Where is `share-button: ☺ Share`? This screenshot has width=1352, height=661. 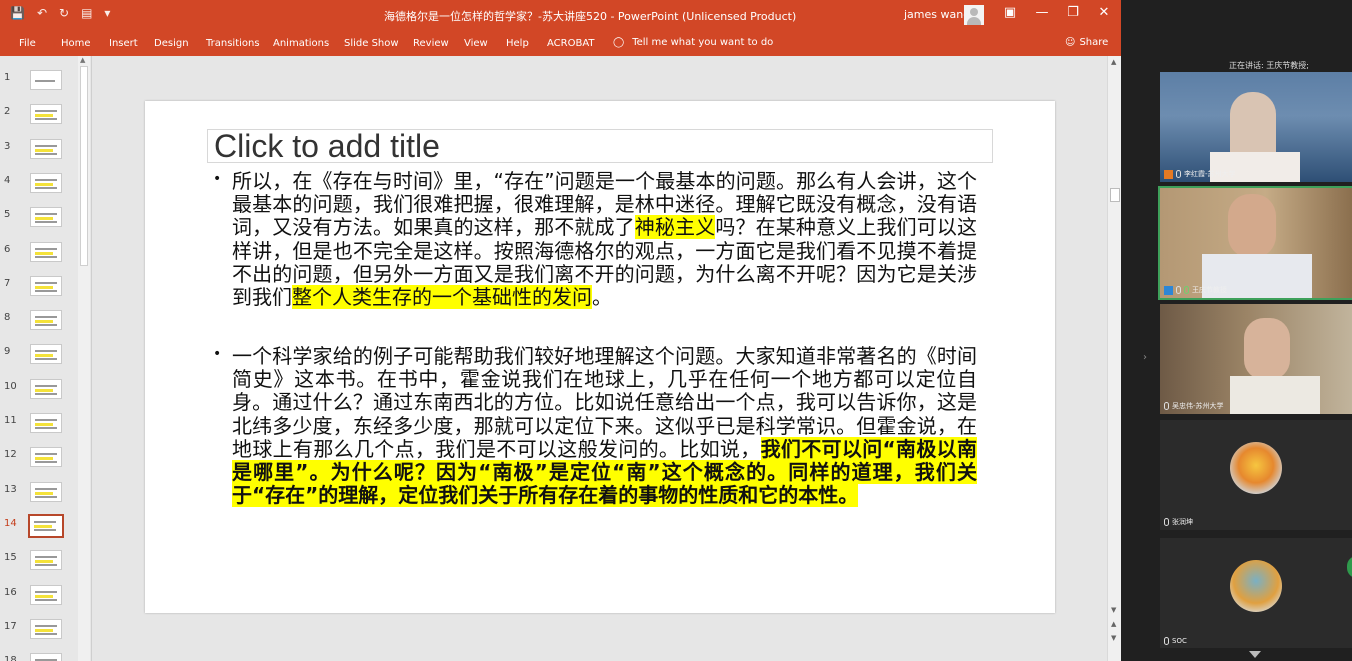
share-button: ☺ Share is located at coordinates (1086, 42).